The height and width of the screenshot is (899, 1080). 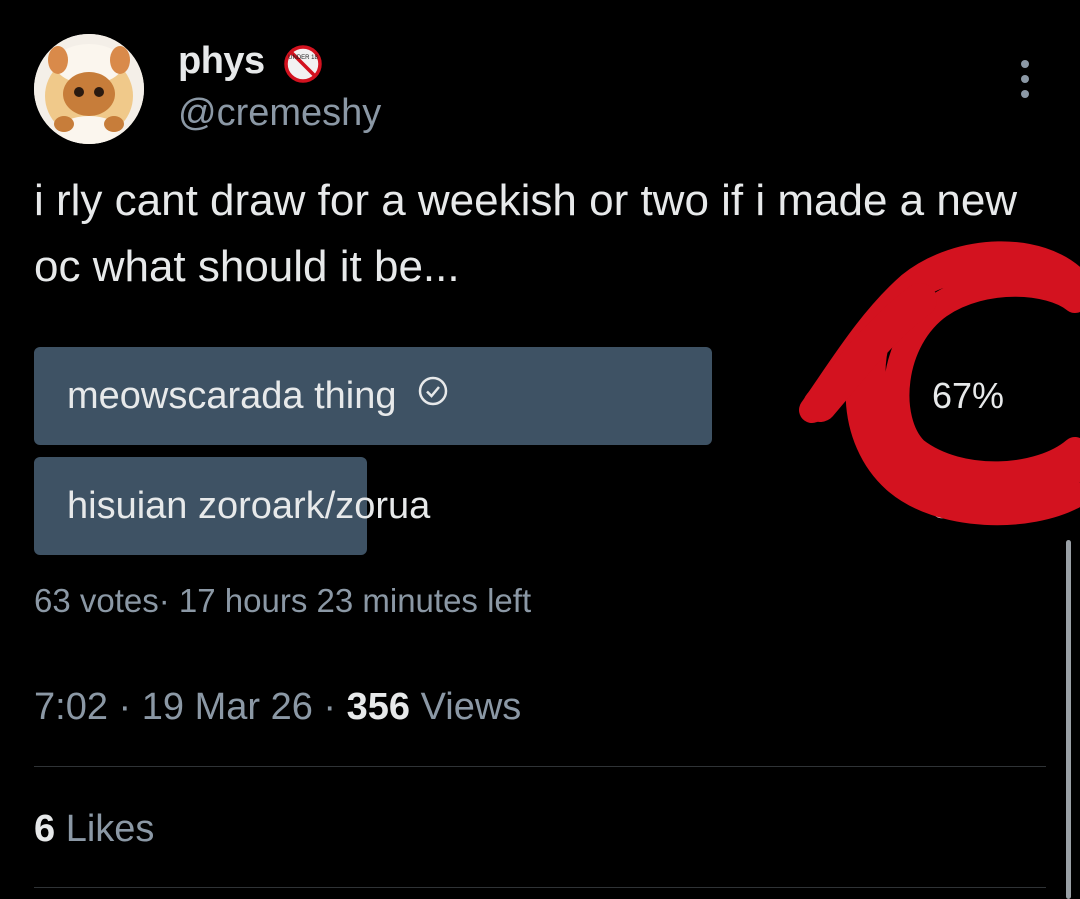 I want to click on avatar, so click(x=89, y=89).